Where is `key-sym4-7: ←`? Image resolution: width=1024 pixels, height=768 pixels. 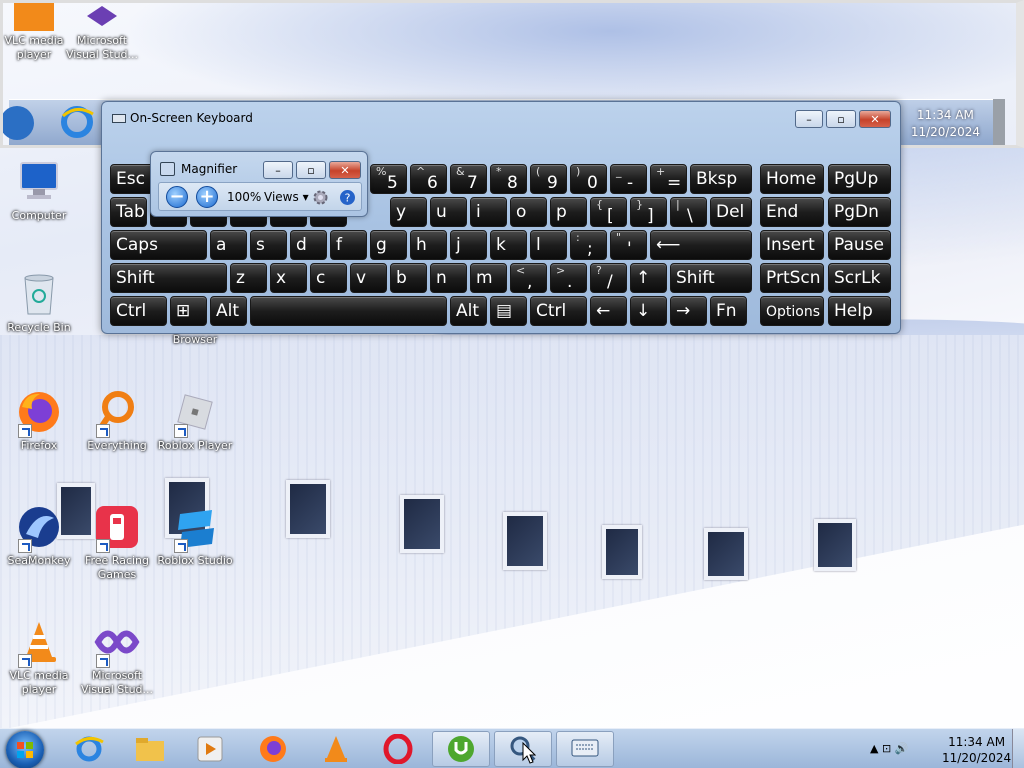 key-sym4-7: ← is located at coordinates (608, 311).